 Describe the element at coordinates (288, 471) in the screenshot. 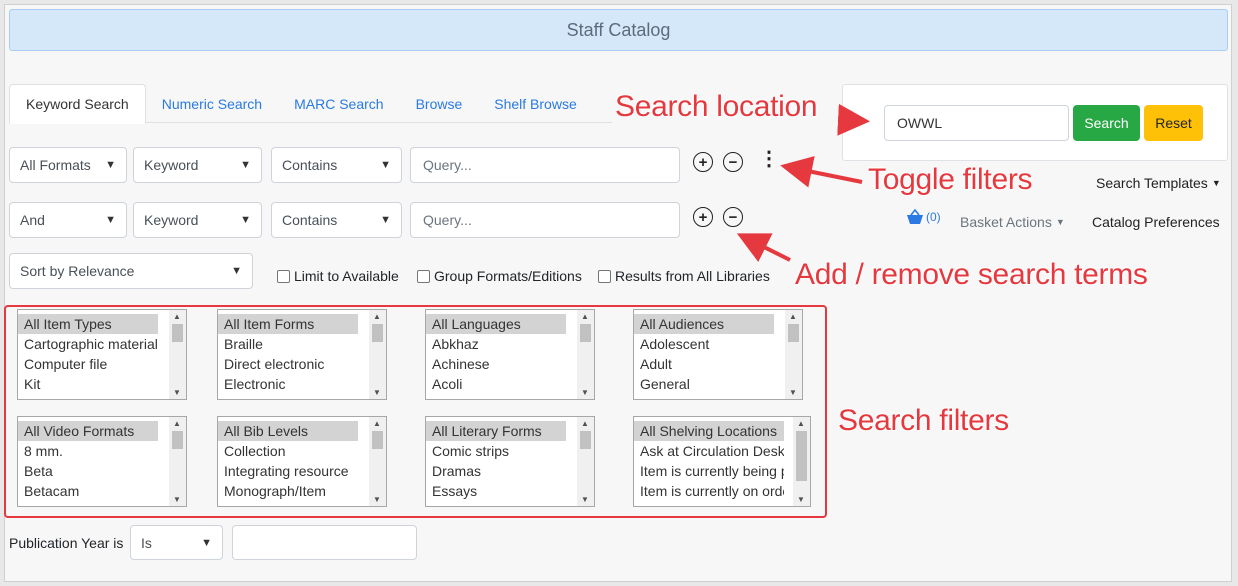

I see `filter-option: Integrating resource` at that location.